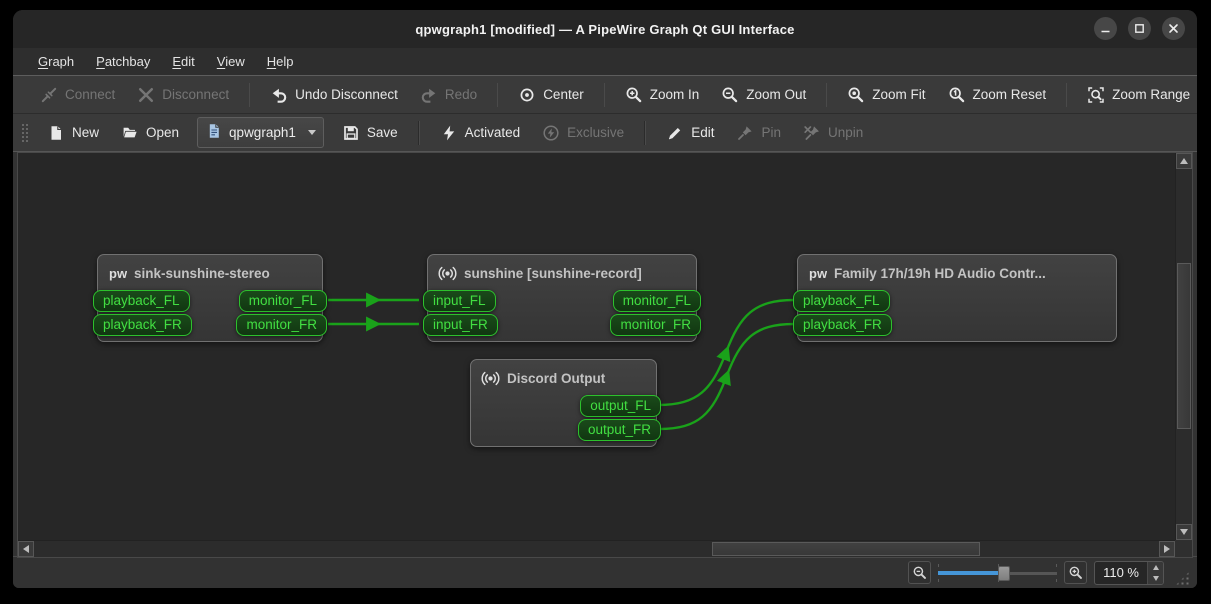  I want to click on patchbay-selector-value: qpwgraph1, so click(262, 132).